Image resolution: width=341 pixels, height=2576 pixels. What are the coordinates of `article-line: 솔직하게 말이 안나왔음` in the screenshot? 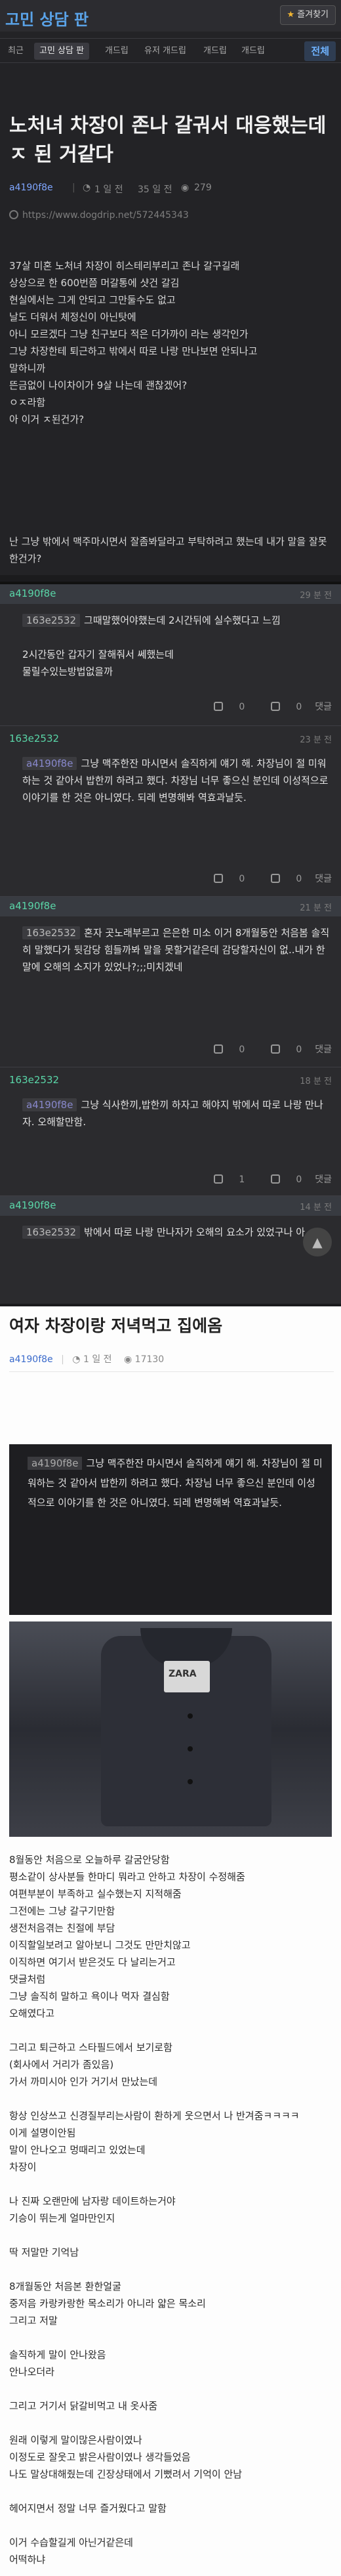 It's located at (57, 2355).